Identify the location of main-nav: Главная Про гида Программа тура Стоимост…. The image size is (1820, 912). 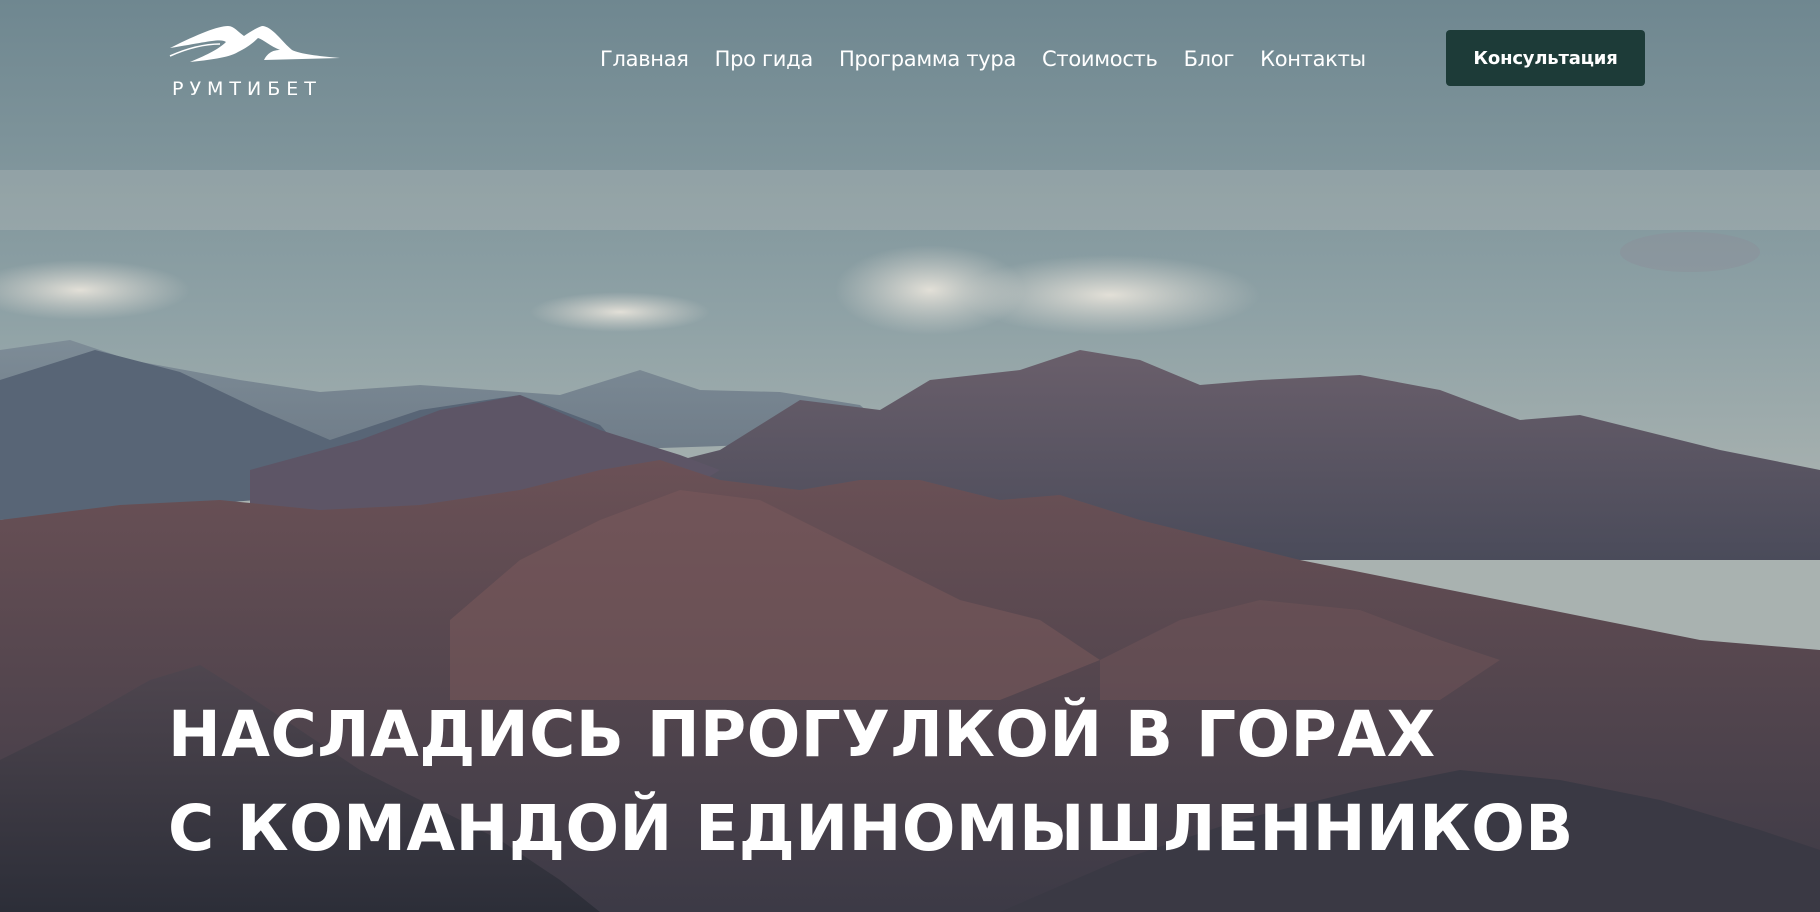
(996, 59).